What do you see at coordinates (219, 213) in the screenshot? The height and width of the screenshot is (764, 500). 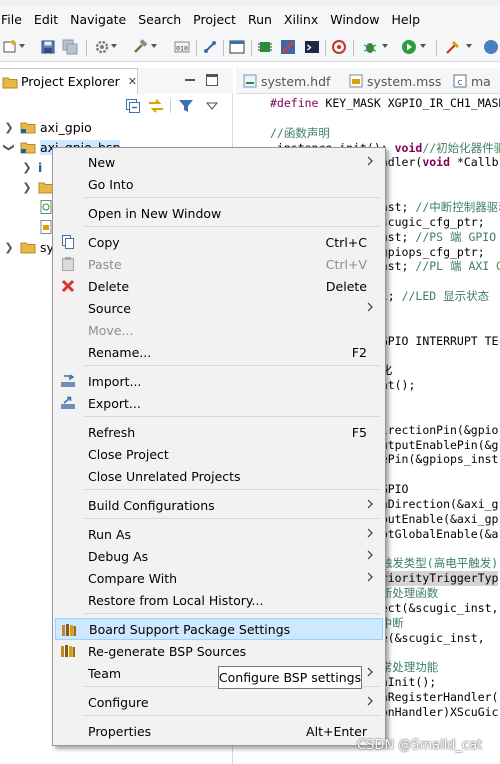 I see `menu-item-open-in-new-window: Open in New Window` at bounding box center [219, 213].